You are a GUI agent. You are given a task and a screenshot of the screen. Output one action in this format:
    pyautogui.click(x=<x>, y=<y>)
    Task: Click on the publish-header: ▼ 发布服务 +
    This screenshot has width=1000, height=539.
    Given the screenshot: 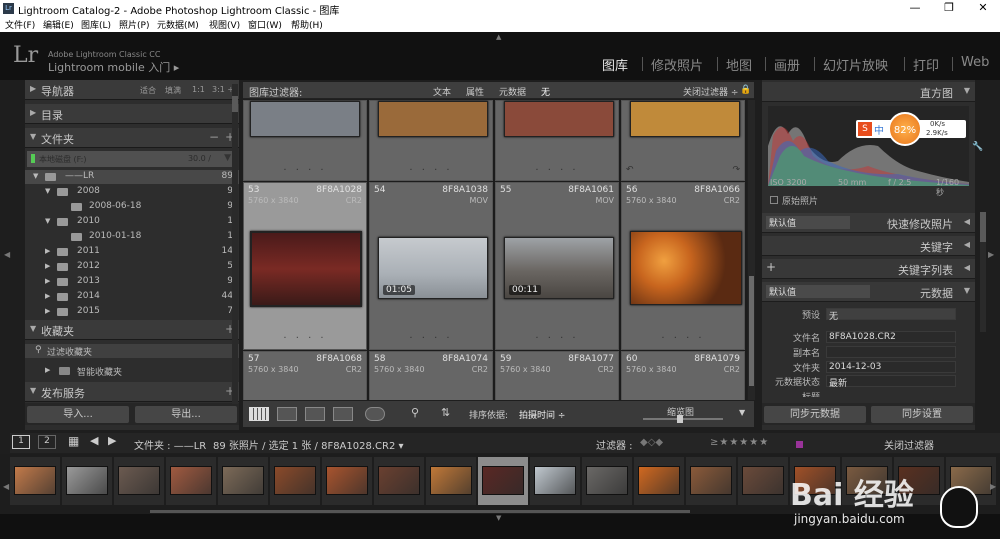 What is the action you would take?
    pyautogui.click(x=132, y=392)
    